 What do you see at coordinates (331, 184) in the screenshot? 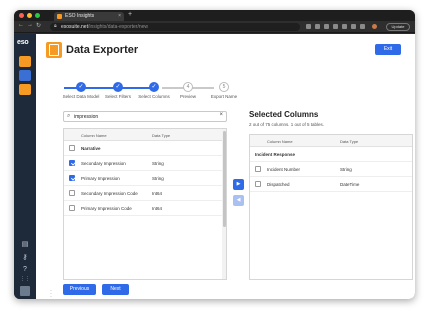
I see `table-row: Dispatched DateTime` at bounding box center [331, 184].